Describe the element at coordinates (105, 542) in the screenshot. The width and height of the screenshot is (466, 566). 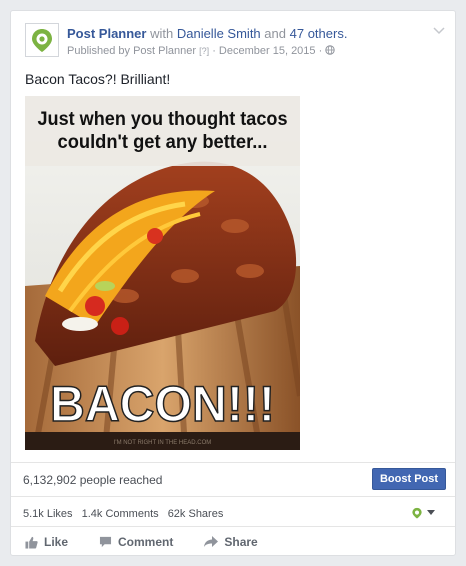
I see `comment-icon` at that location.